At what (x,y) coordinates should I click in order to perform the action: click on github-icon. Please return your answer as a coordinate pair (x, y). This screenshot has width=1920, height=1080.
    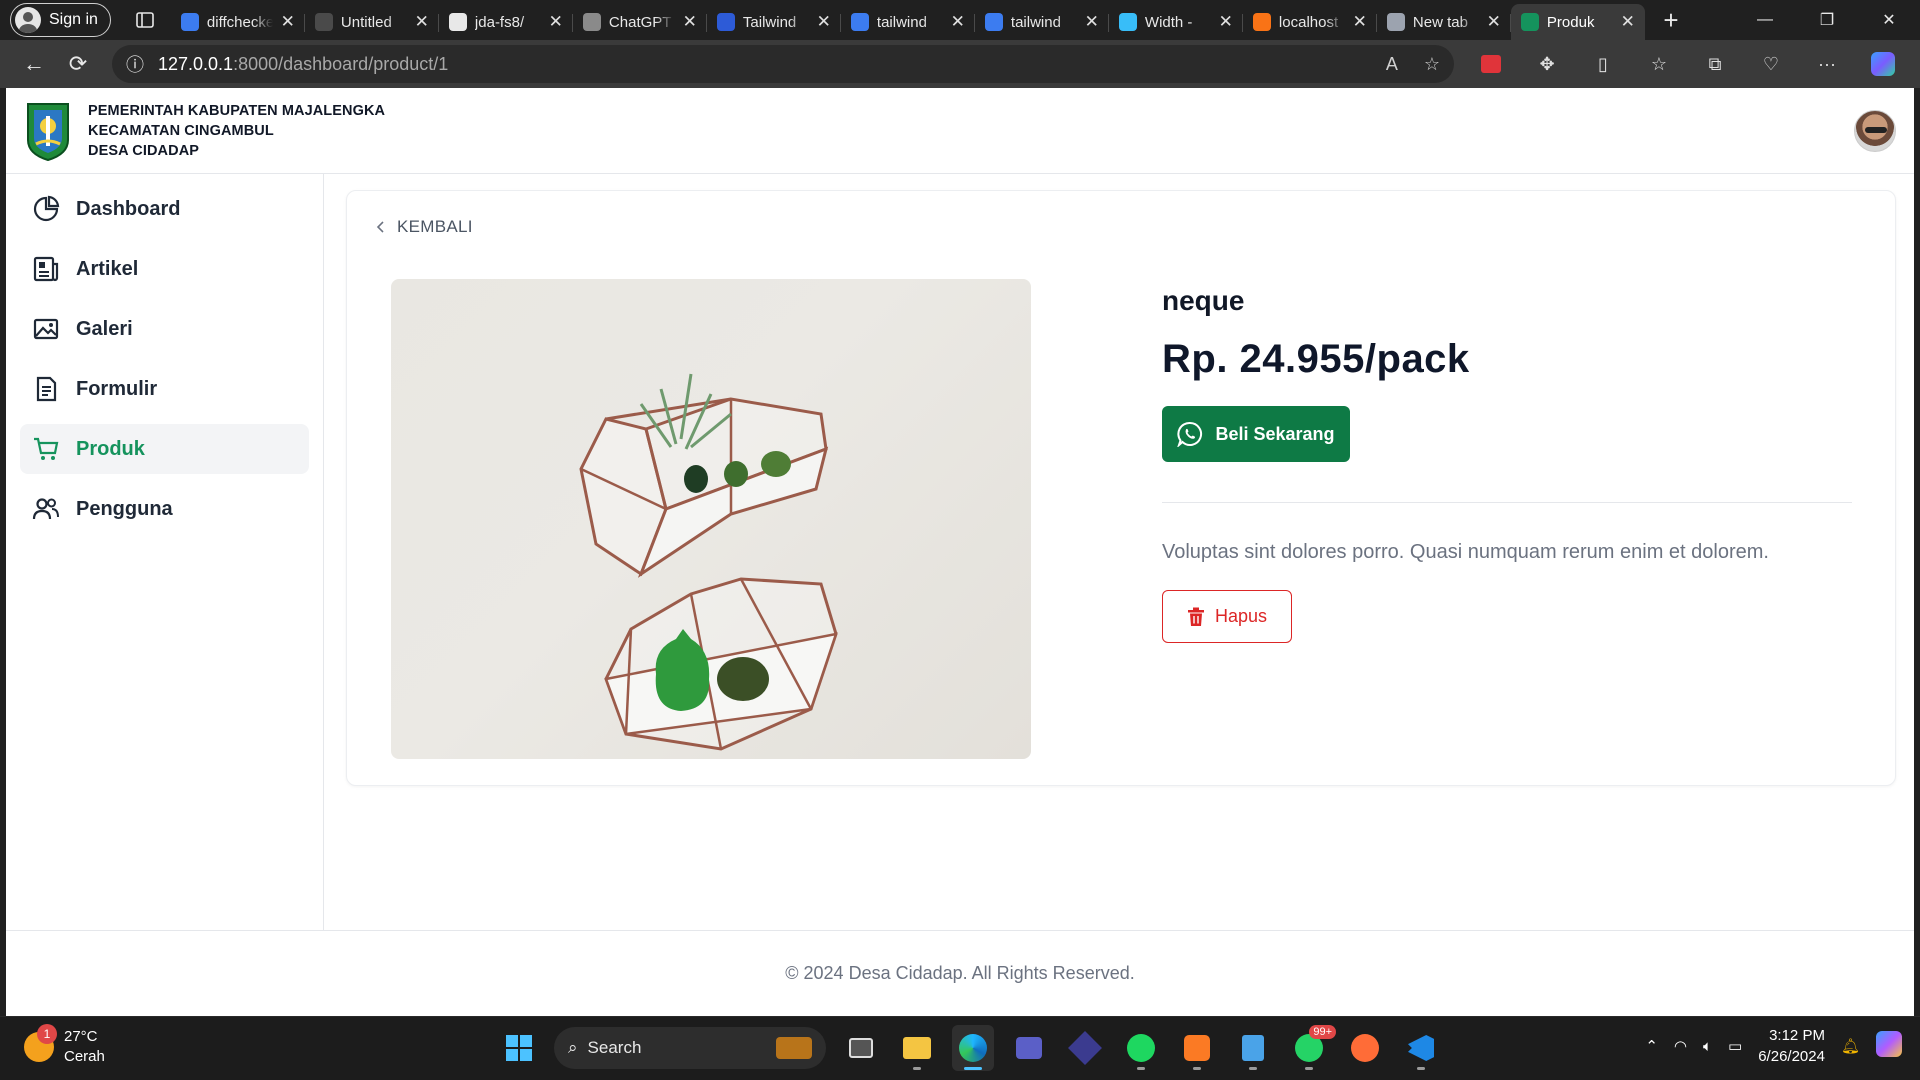
    Looking at the image, I should click on (457, 22).